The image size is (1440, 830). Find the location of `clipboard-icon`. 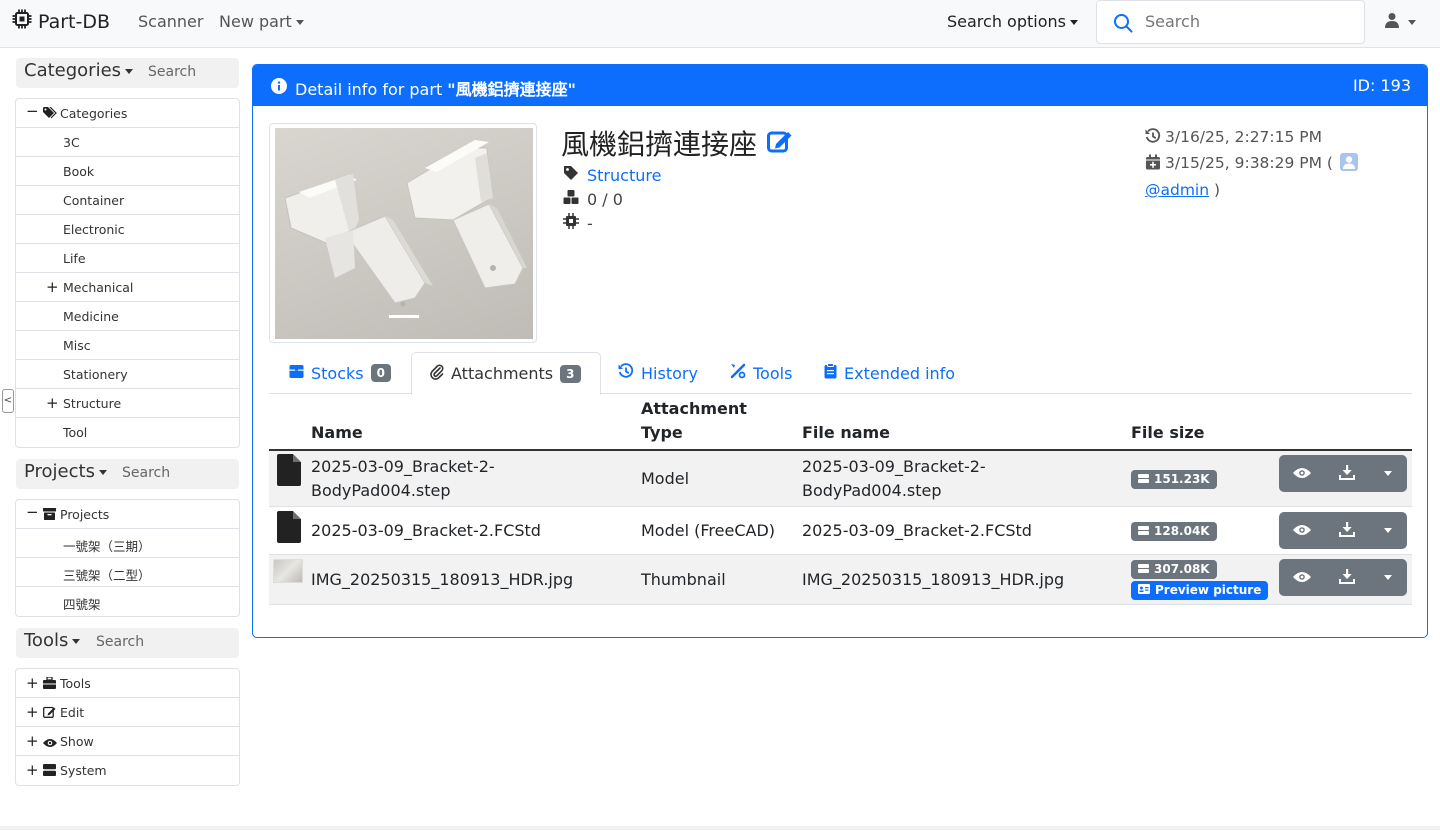

clipboard-icon is located at coordinates (830, 373).